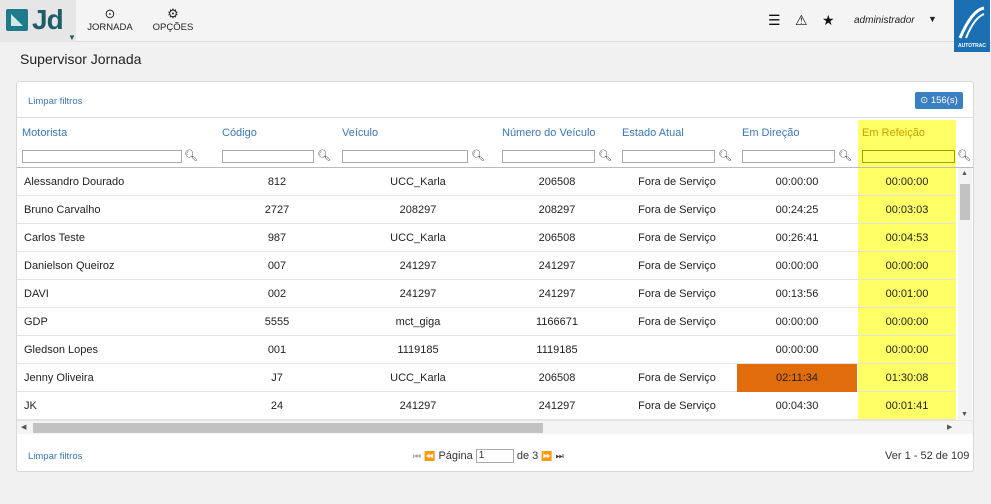 The image size is (991, 504). What do you see at coordinates (110, 27) in the screenshot?
I see `nav-jornada-label: JORNADA` at bounding box center [110, 27].